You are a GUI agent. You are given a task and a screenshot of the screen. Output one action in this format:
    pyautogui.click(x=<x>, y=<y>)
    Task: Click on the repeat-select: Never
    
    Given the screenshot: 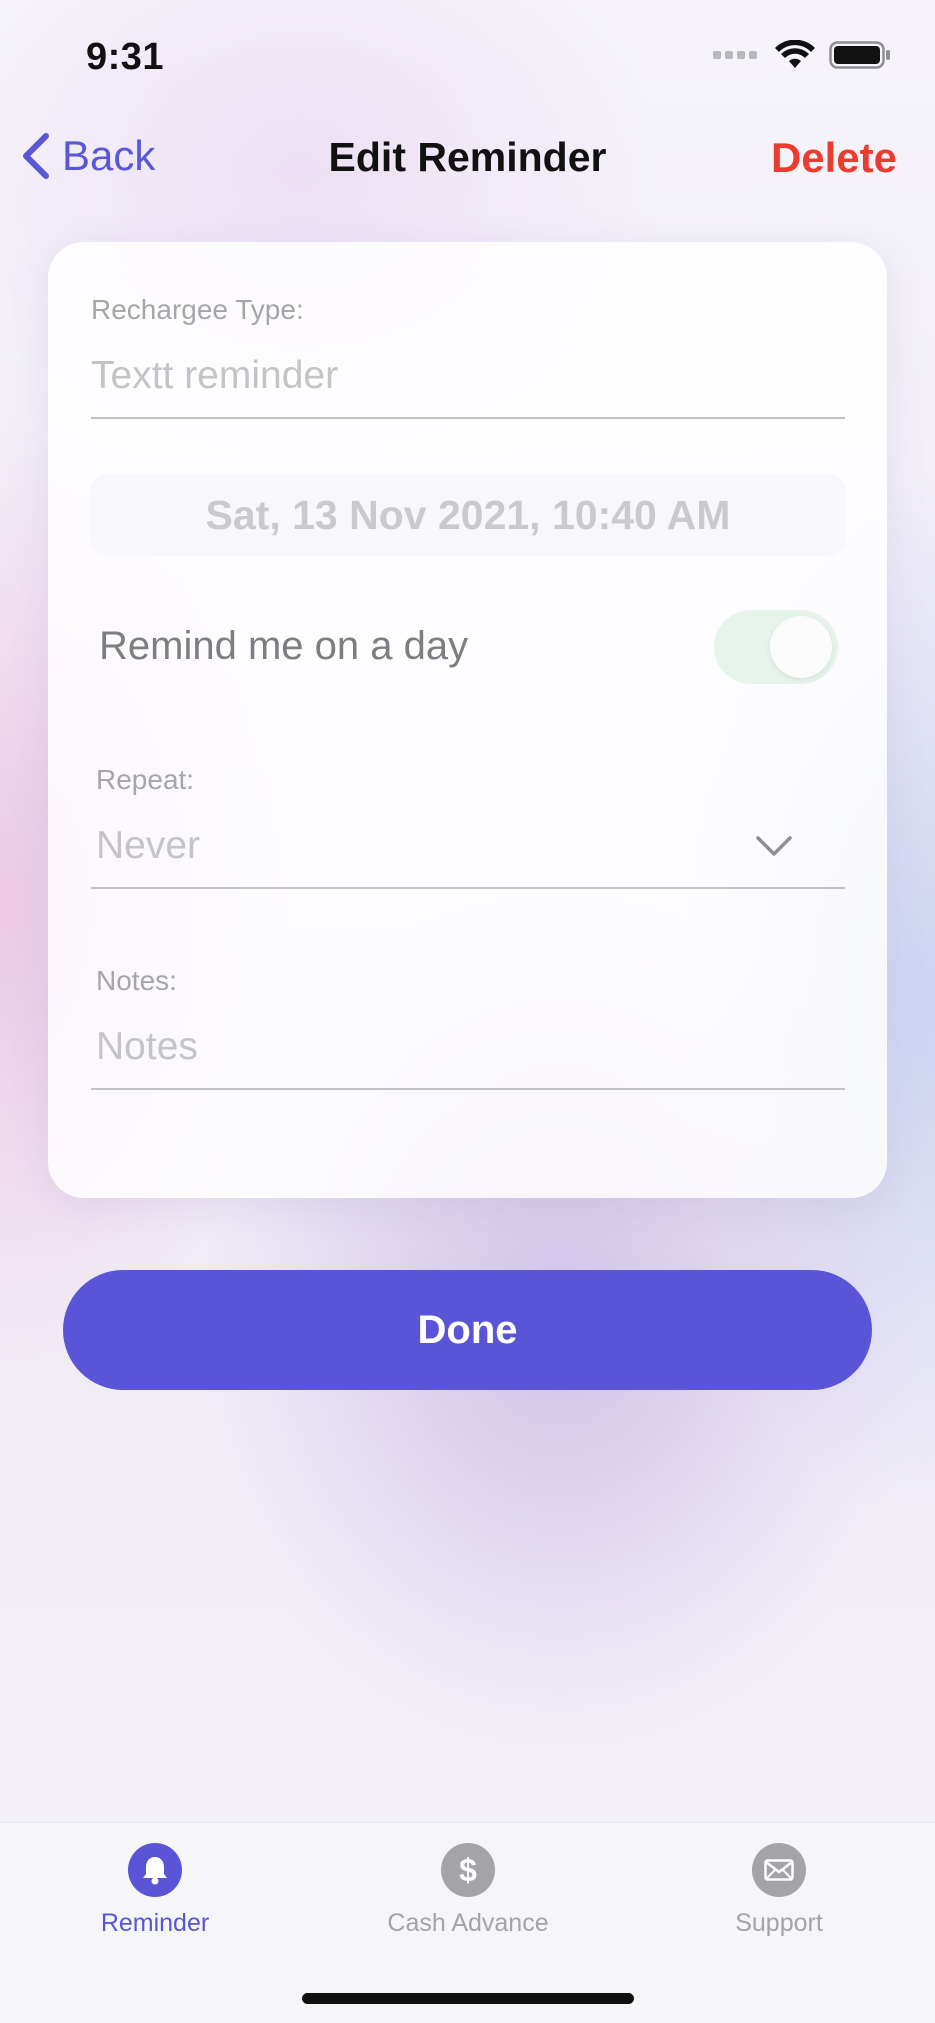 What is the action you would take?
    pyautogui.click(x=148, y=846)
    